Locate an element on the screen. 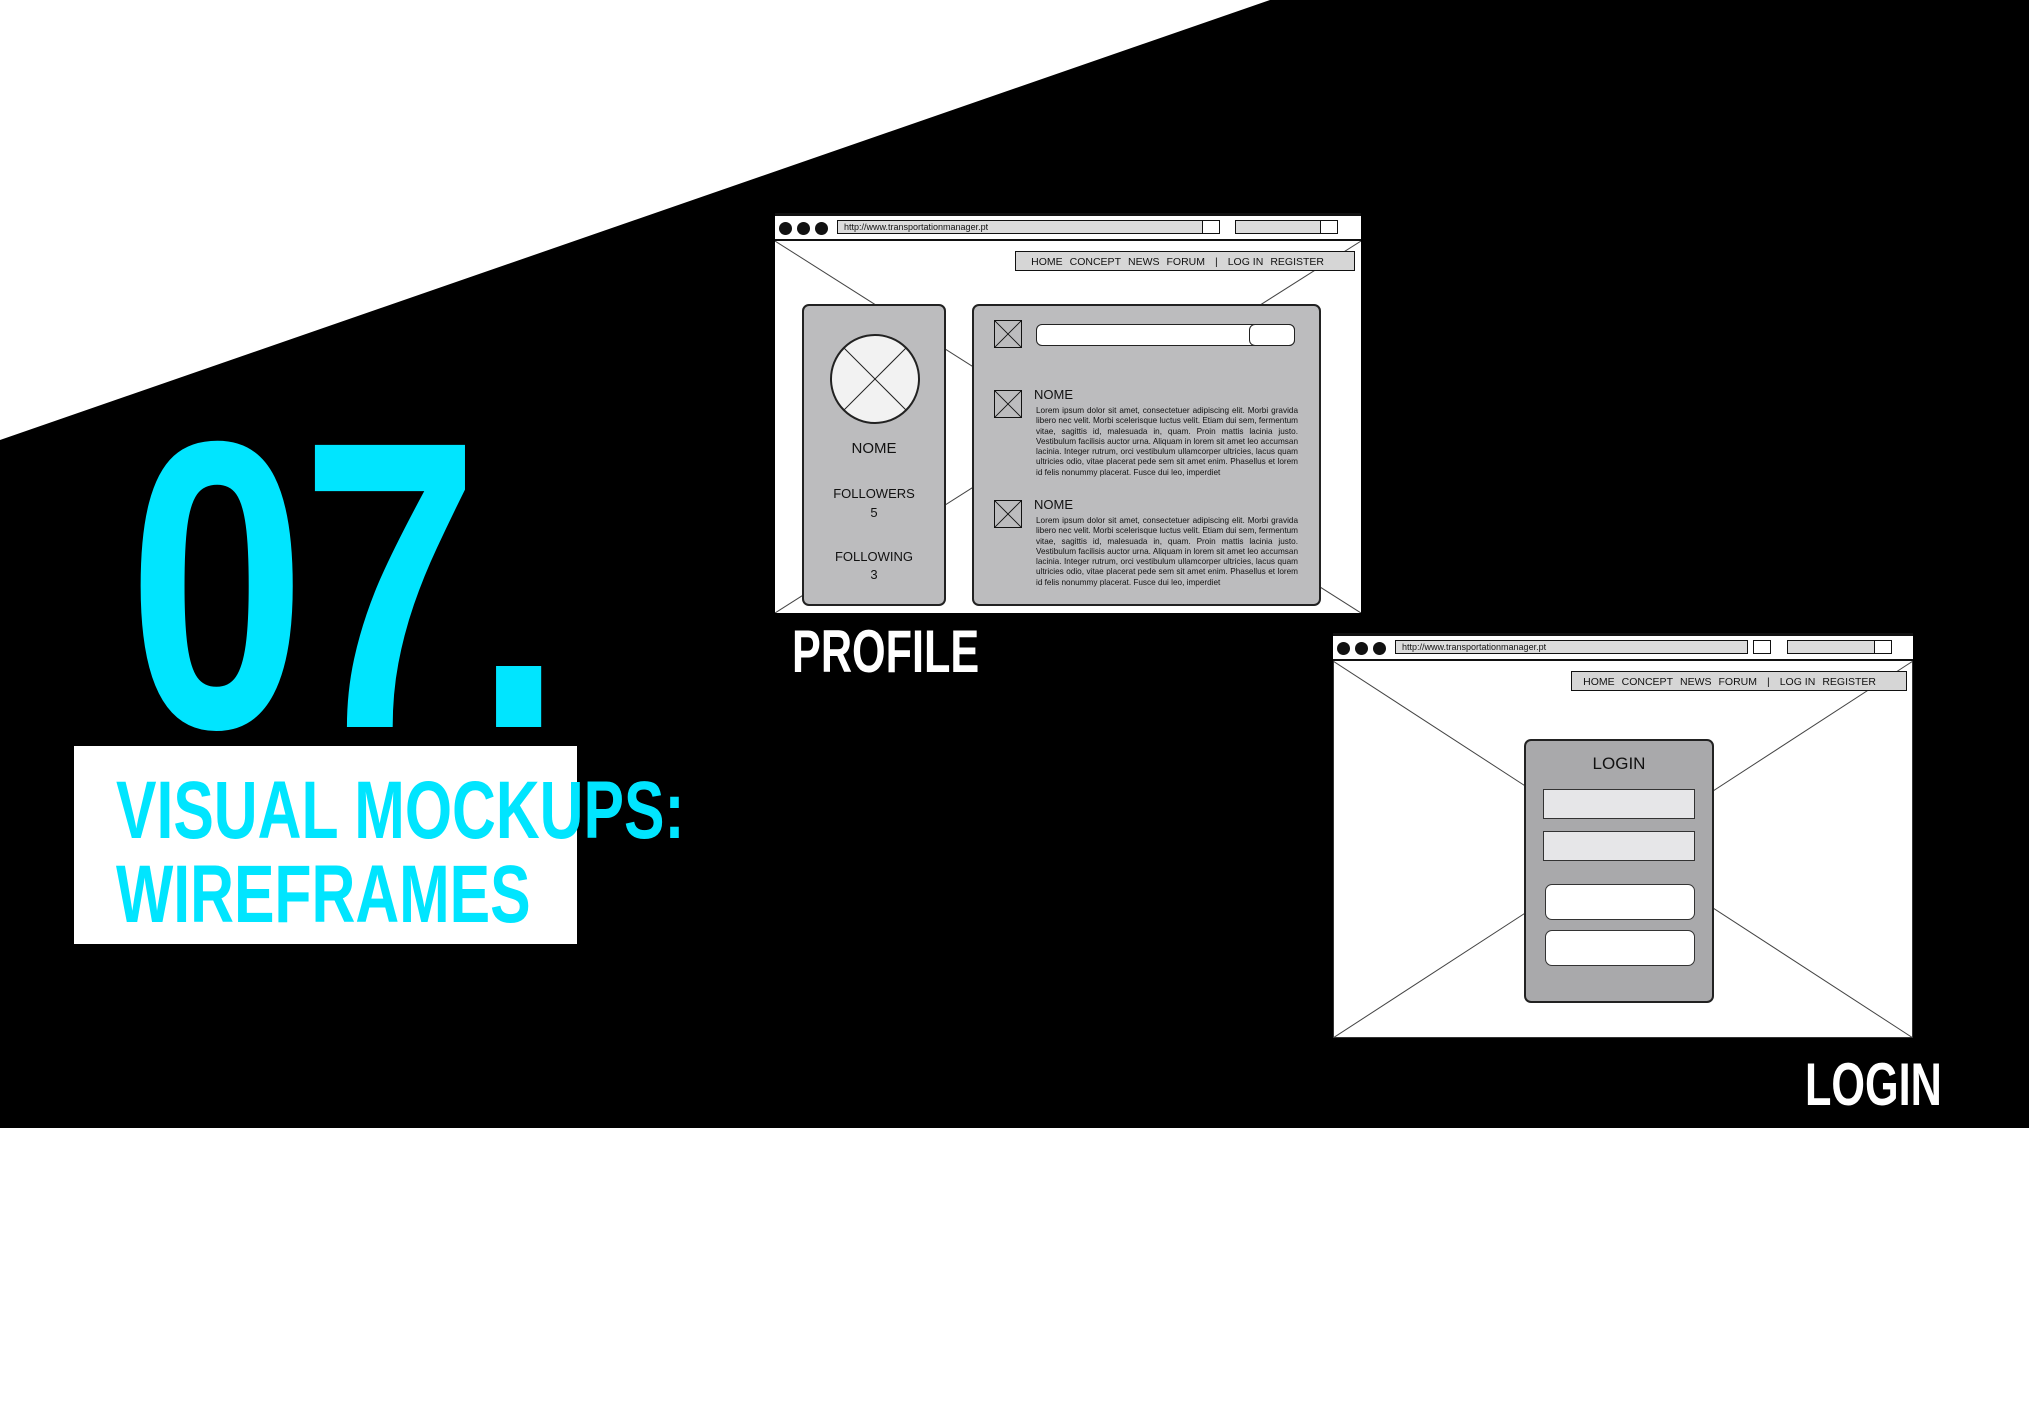  login-caption: LOGIN is located at coordinates (1873, 1084).